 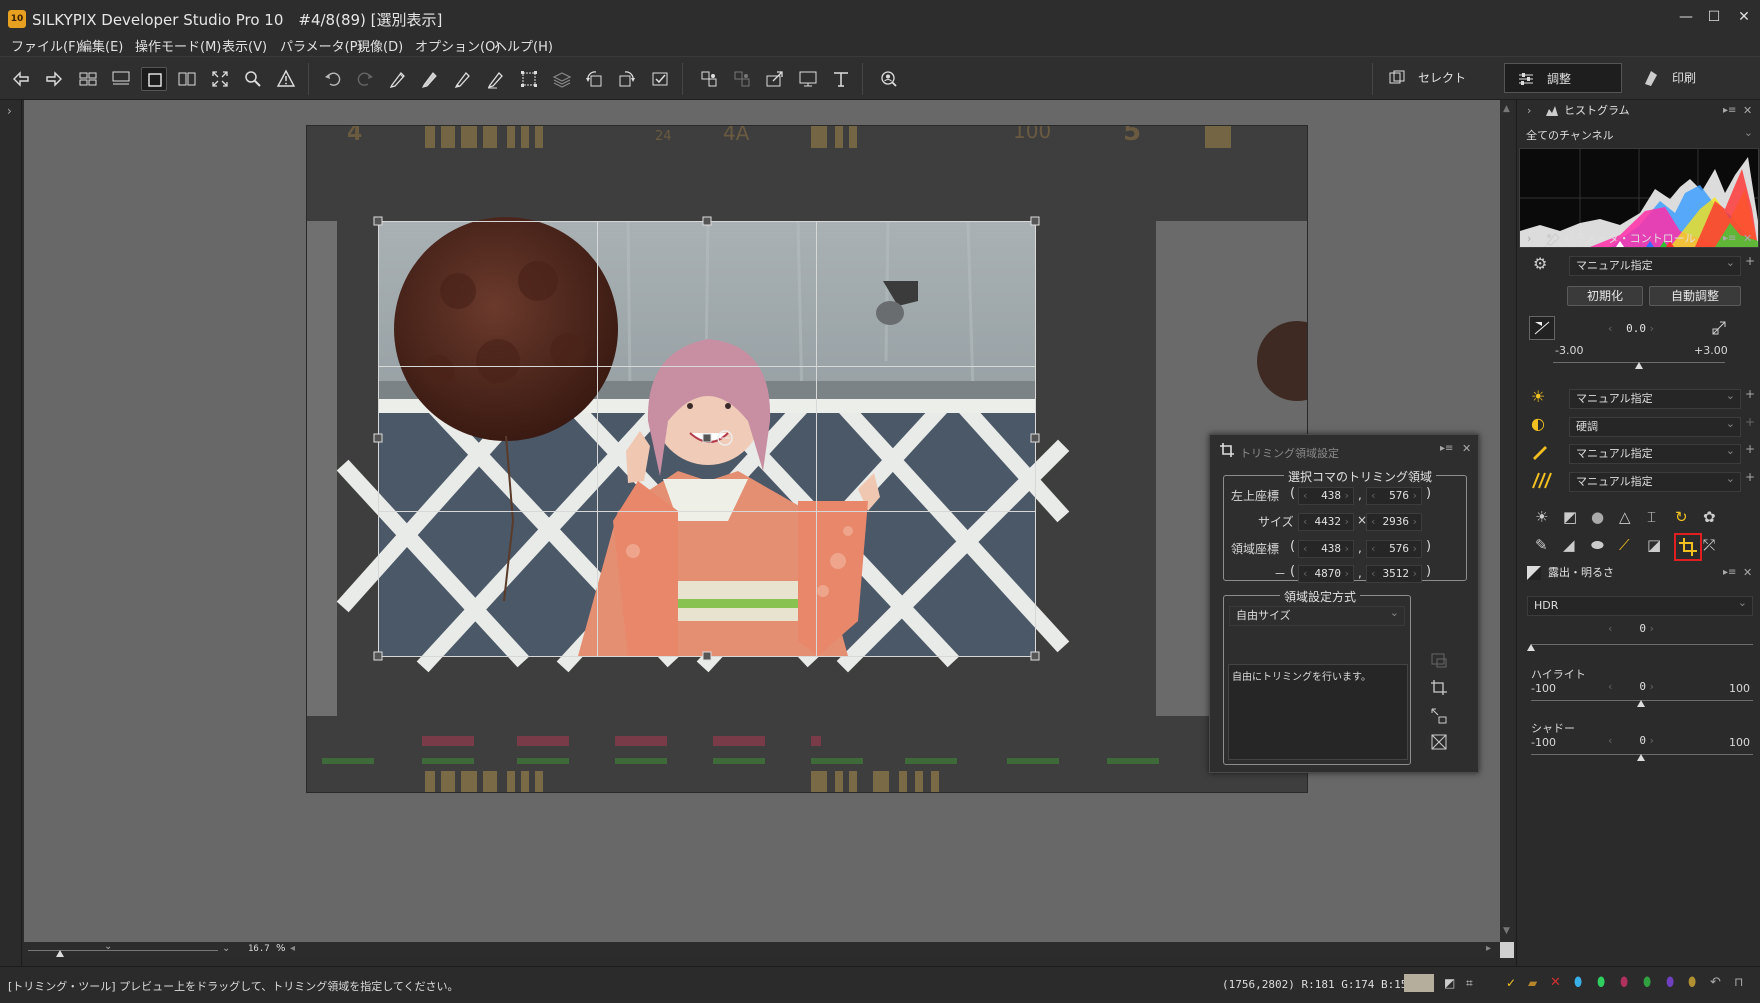 I want to click on noise-add-icon: +, so click(x=1750, y=477).